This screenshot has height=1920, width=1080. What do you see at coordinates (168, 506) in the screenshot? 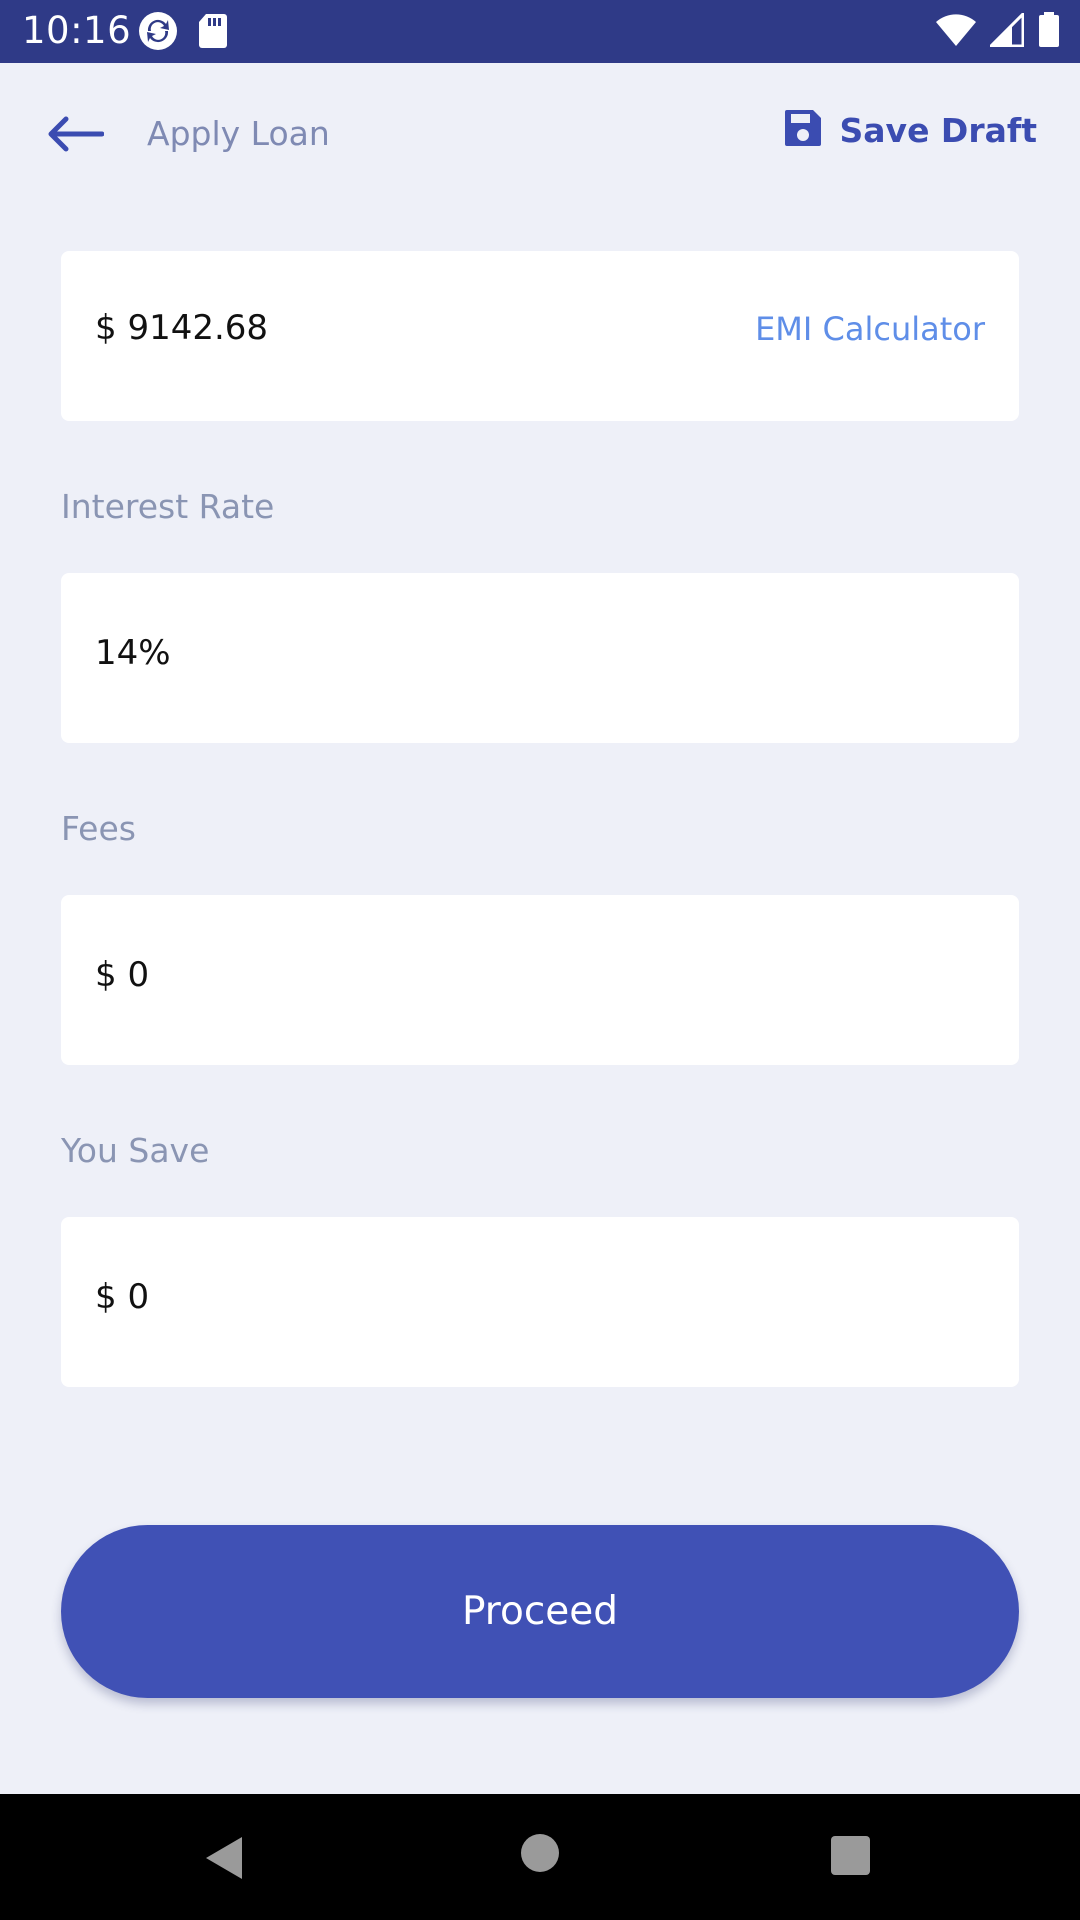
I see `interest-rate-label: Interest Rate` at bounding box center [168, 506].